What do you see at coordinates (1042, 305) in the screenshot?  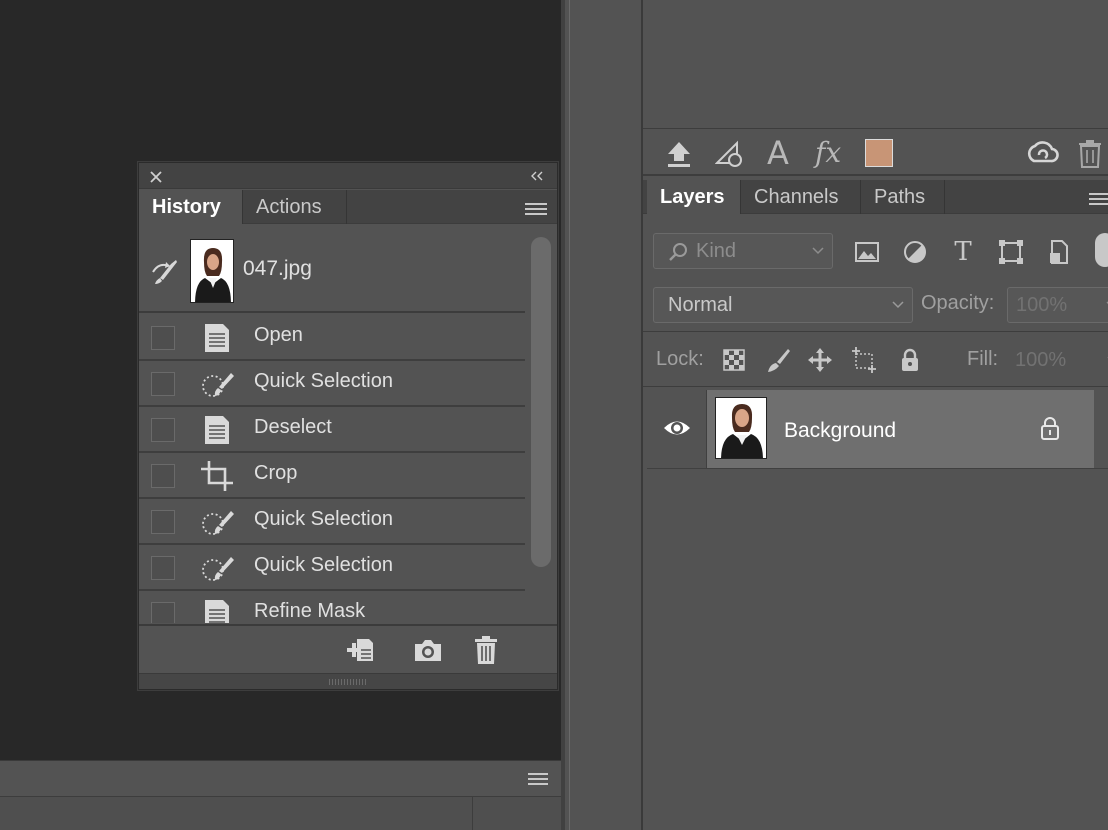 I see `opacity-value: 100%` at bounding box center [1042, 305].